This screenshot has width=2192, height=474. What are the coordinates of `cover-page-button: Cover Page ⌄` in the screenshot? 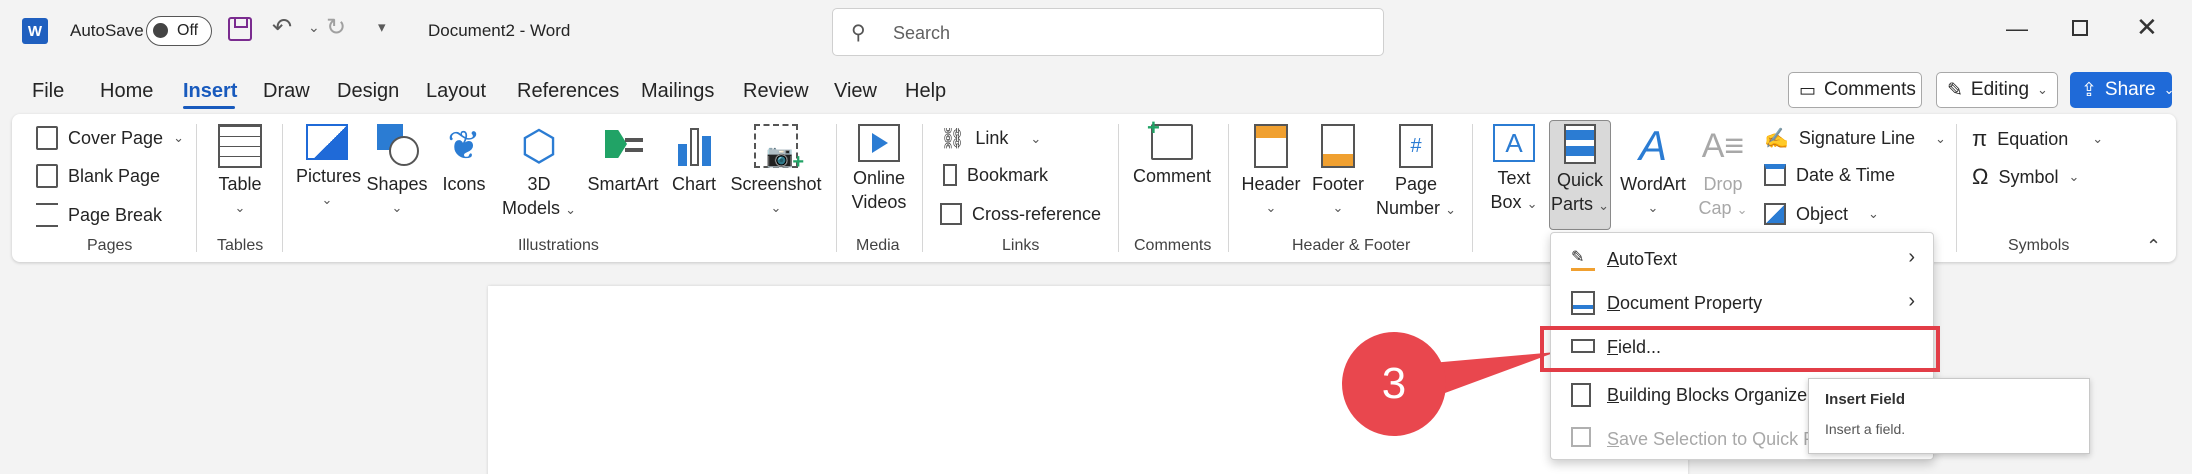 It's located at (110, 138).